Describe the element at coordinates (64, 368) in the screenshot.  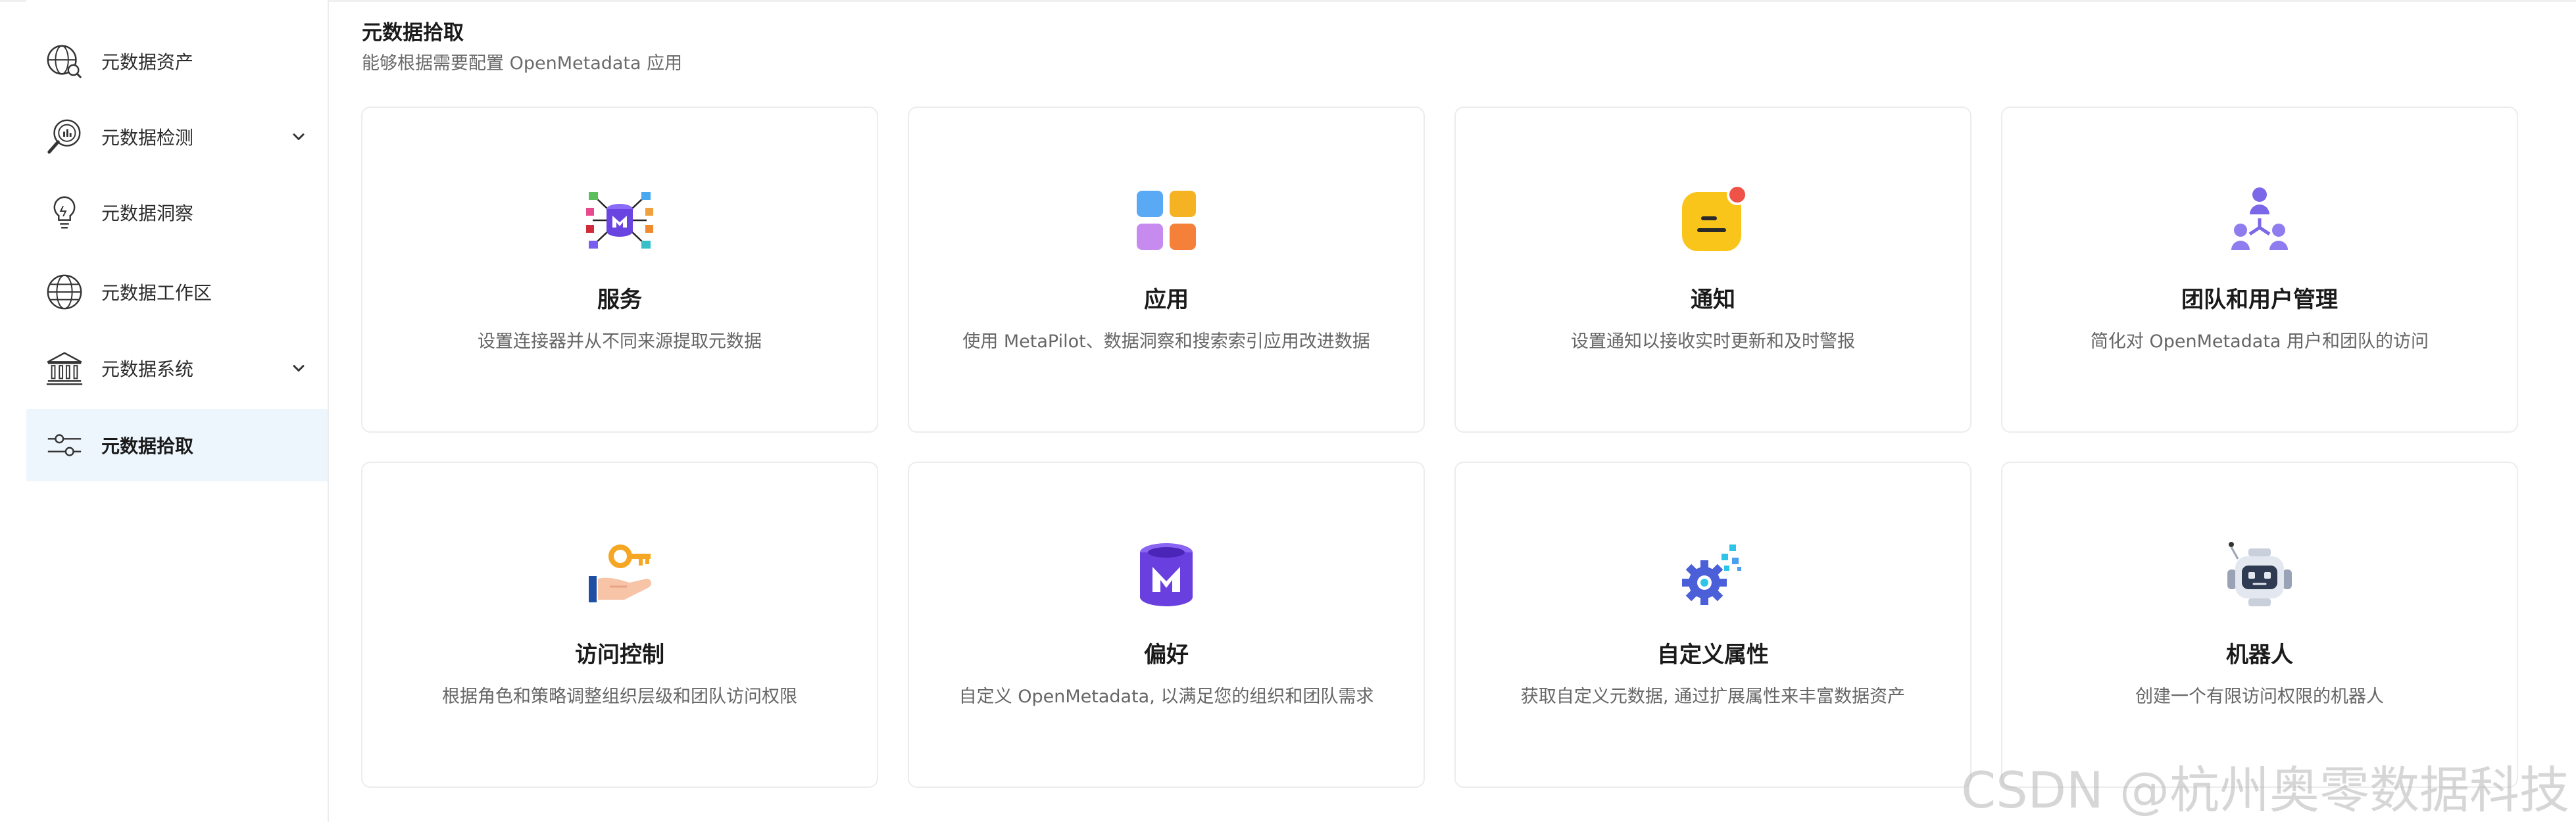
I see `bank-icon` at that location.